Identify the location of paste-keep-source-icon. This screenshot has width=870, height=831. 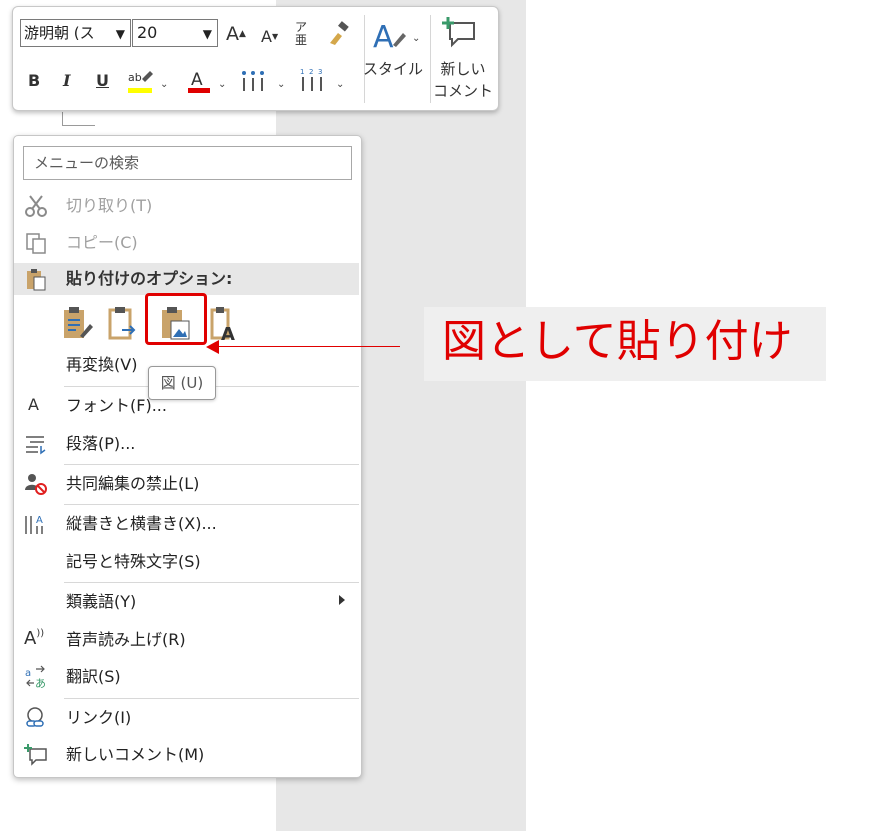
(78, 322).